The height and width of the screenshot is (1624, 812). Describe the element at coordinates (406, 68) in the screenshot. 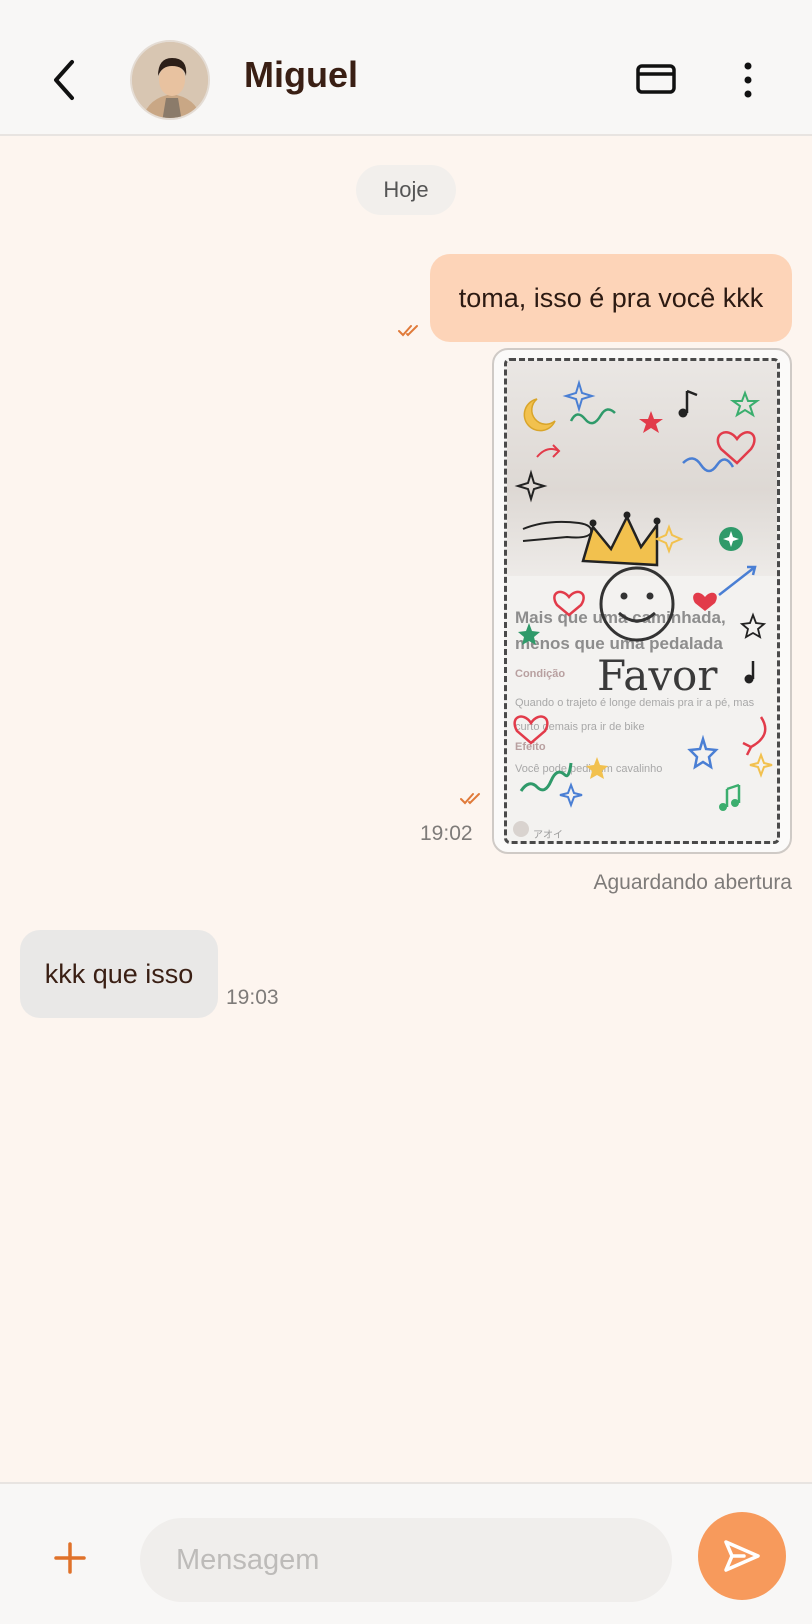

I see `chat-header: Miguel` at that location.